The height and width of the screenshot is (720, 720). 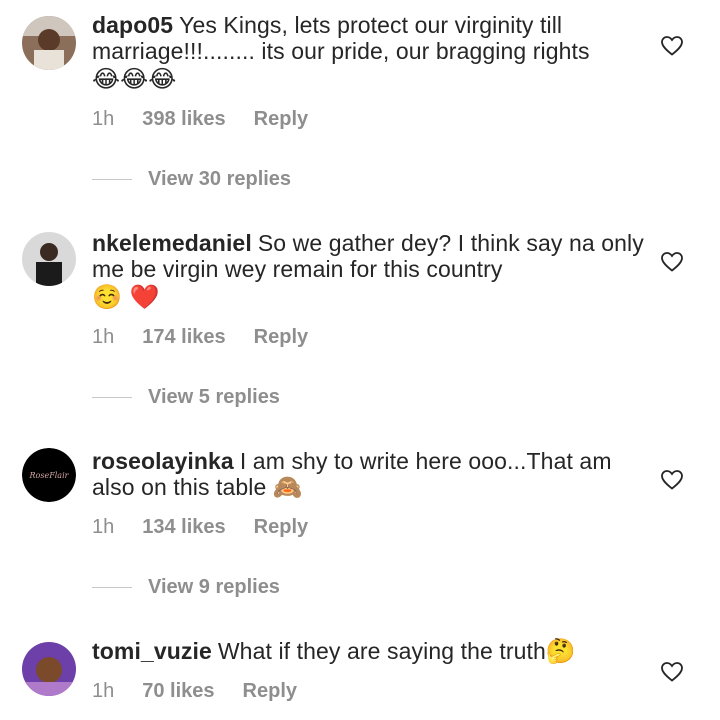 I want to click on avatar: RoseFlair, so click(x=49, y=475).